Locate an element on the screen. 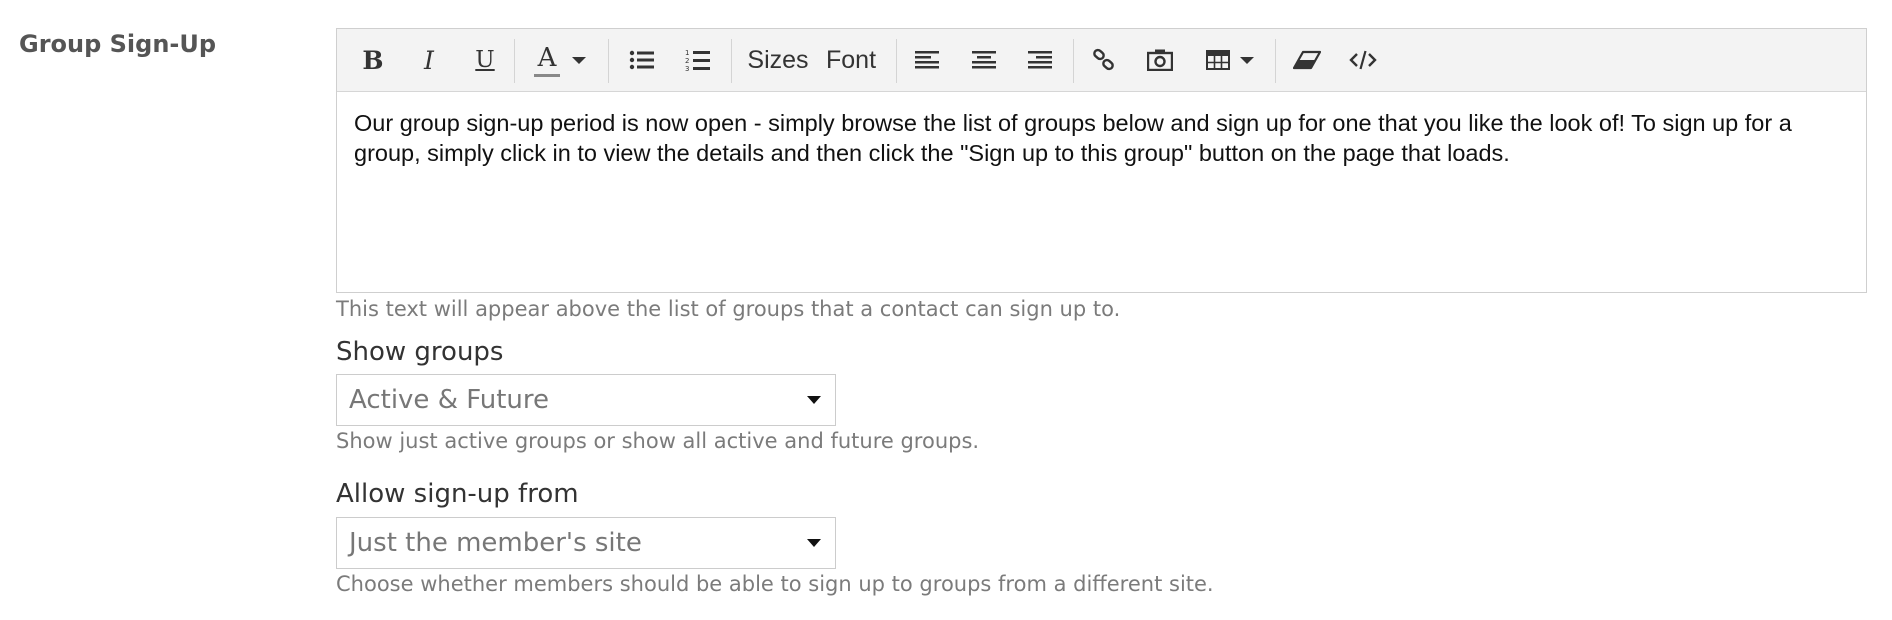  sizes-label: Sizes is located at coordinates (778, 59).